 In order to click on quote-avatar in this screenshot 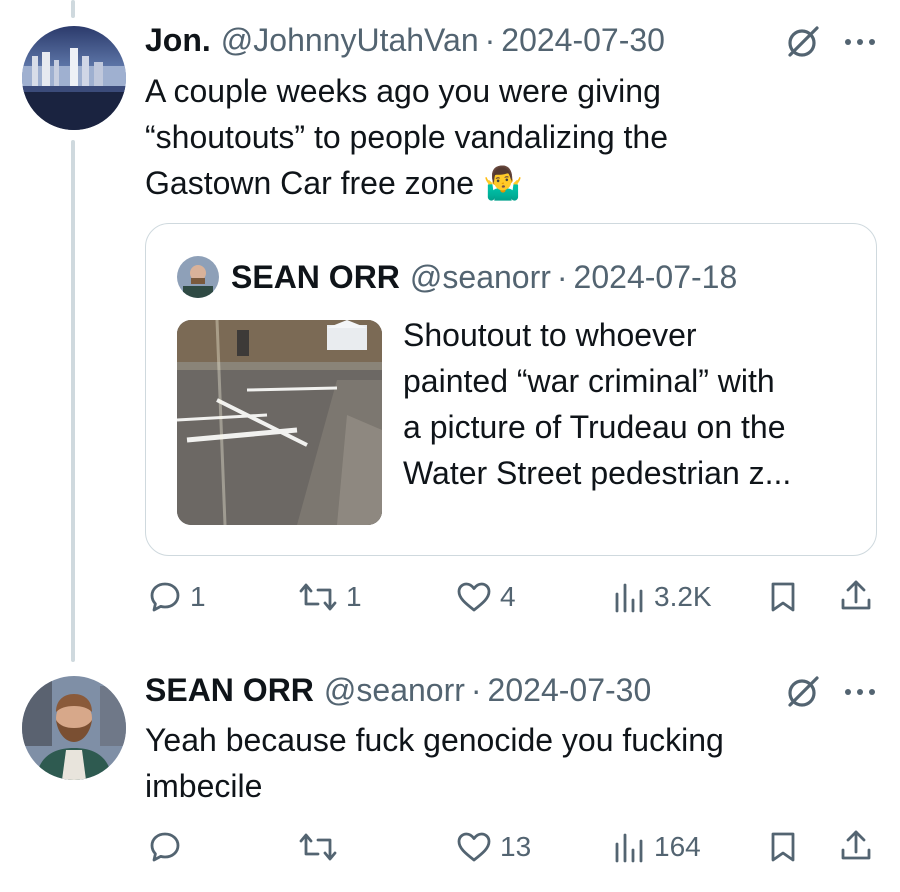, I will do `click(198, 277)`.